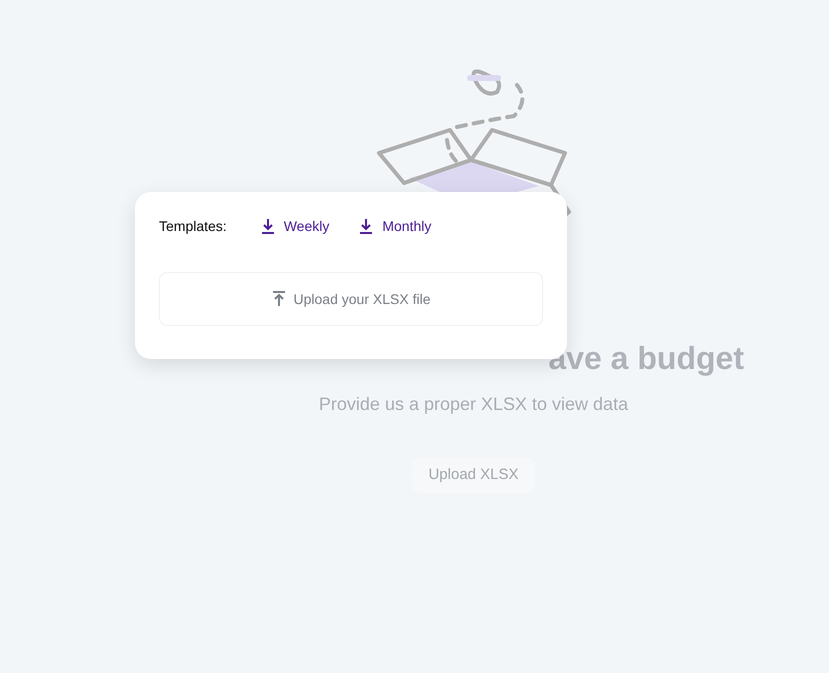  I want to click on dropzone-label: Upload your XLSX file, so click(362, 299).